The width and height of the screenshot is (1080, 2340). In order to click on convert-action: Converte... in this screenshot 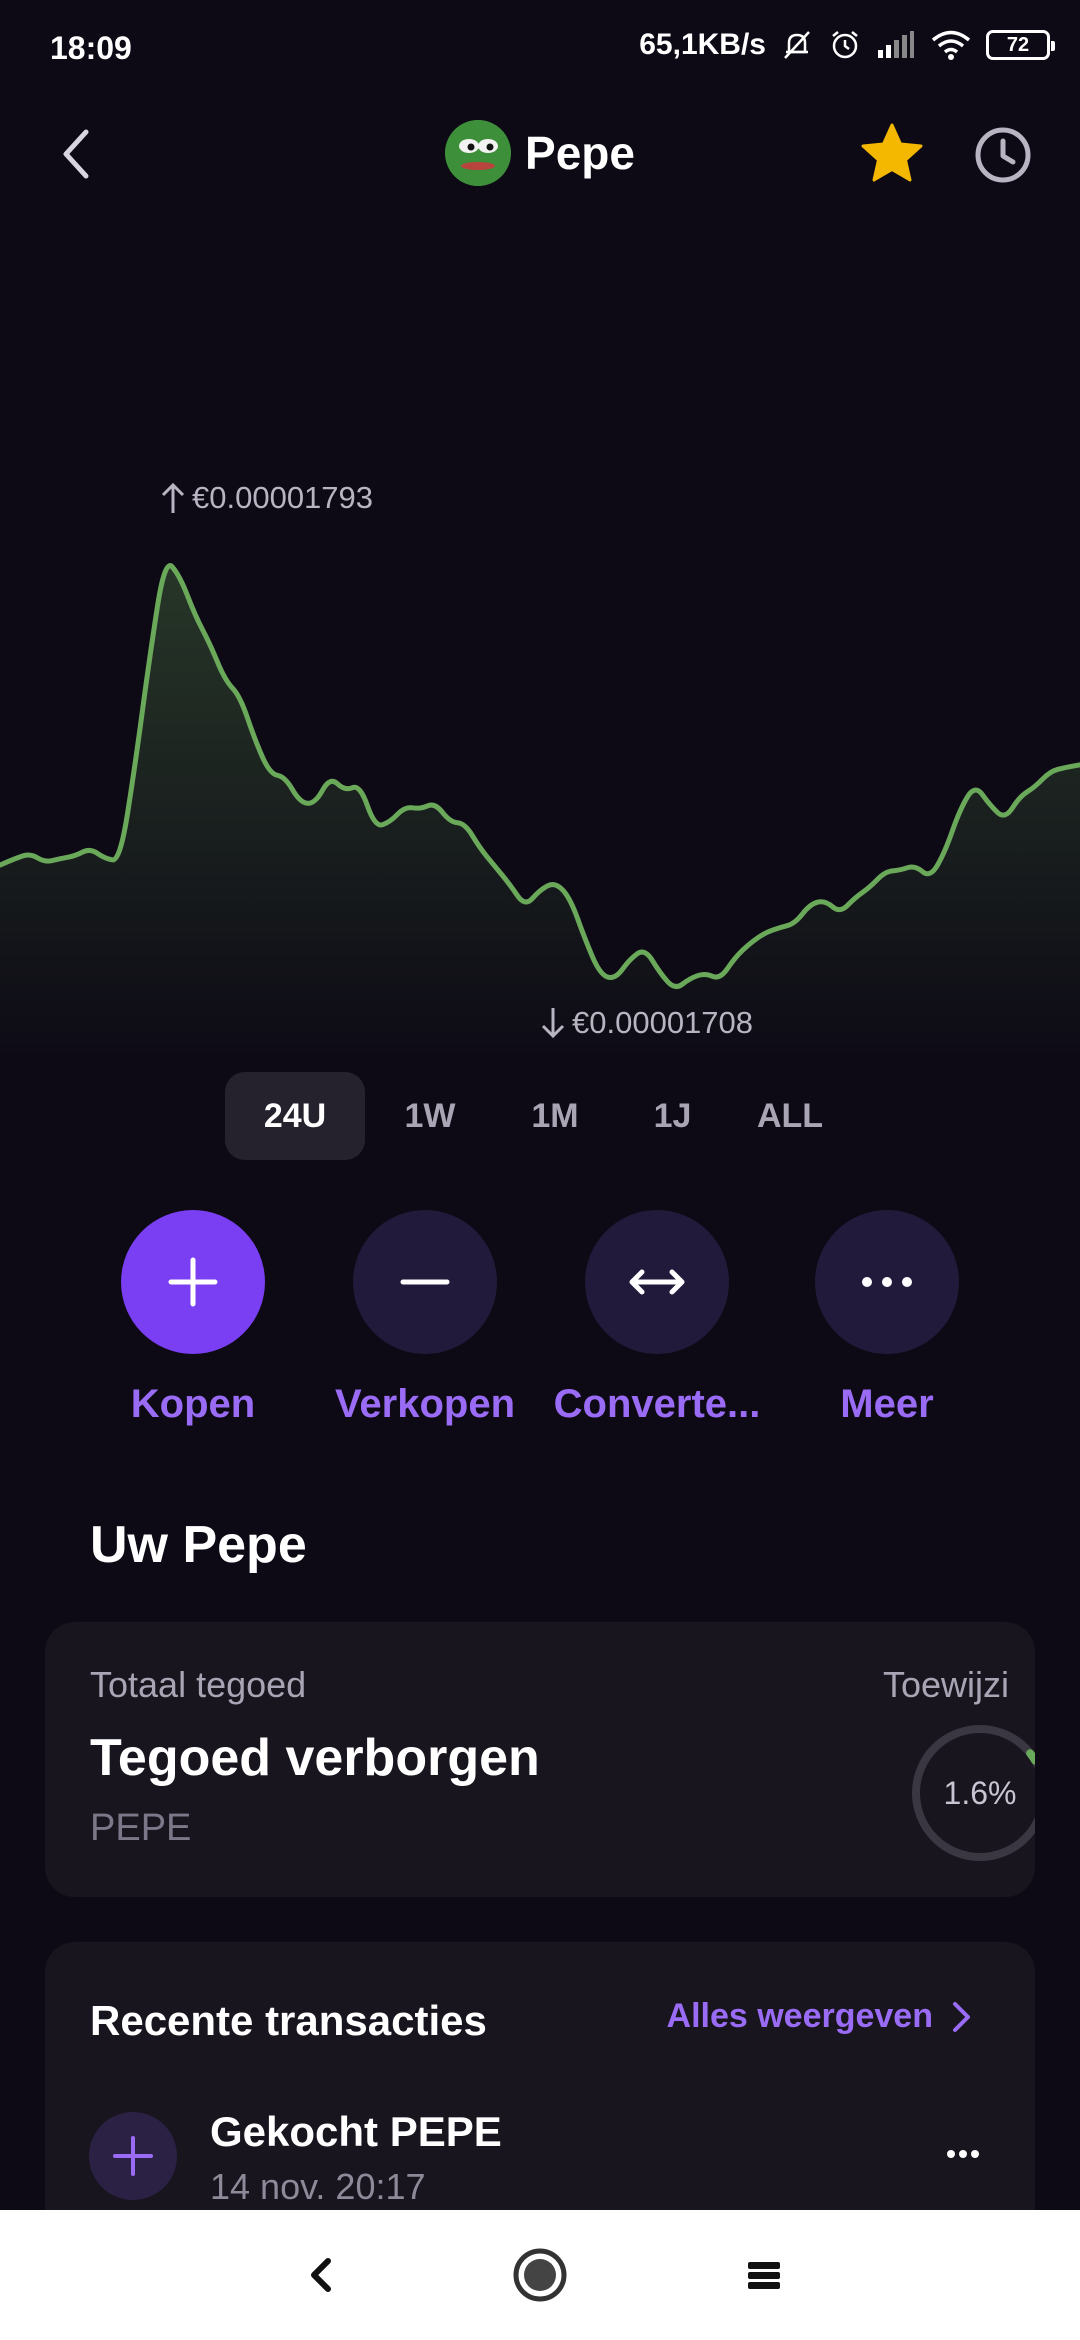, I will do `click(657, 1325)`.